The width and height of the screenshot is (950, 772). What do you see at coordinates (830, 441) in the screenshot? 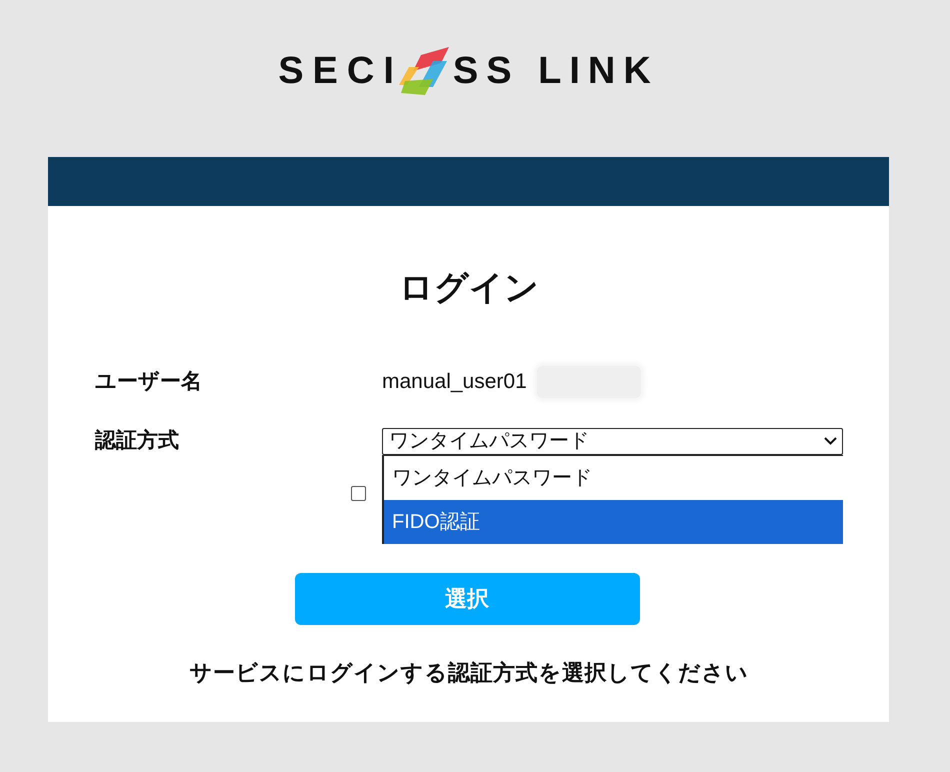
I see `chevron-down-icon` at bounding box center [830, 441].